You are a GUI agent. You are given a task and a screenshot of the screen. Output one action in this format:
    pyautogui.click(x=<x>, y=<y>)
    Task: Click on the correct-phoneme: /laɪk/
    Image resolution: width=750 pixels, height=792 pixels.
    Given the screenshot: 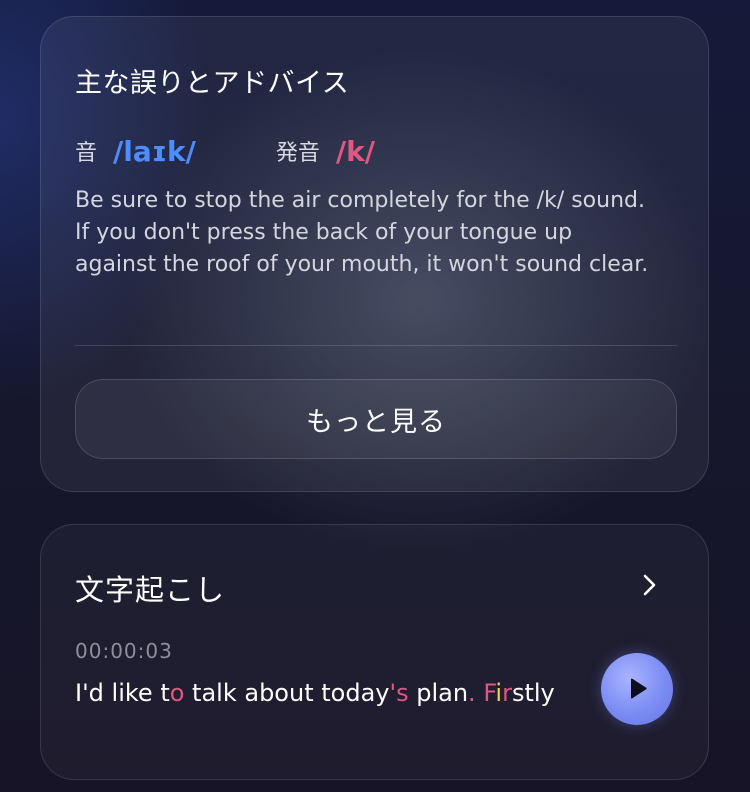 What is the action you would take?
    pyautogui.click(x=154, y=151)
    